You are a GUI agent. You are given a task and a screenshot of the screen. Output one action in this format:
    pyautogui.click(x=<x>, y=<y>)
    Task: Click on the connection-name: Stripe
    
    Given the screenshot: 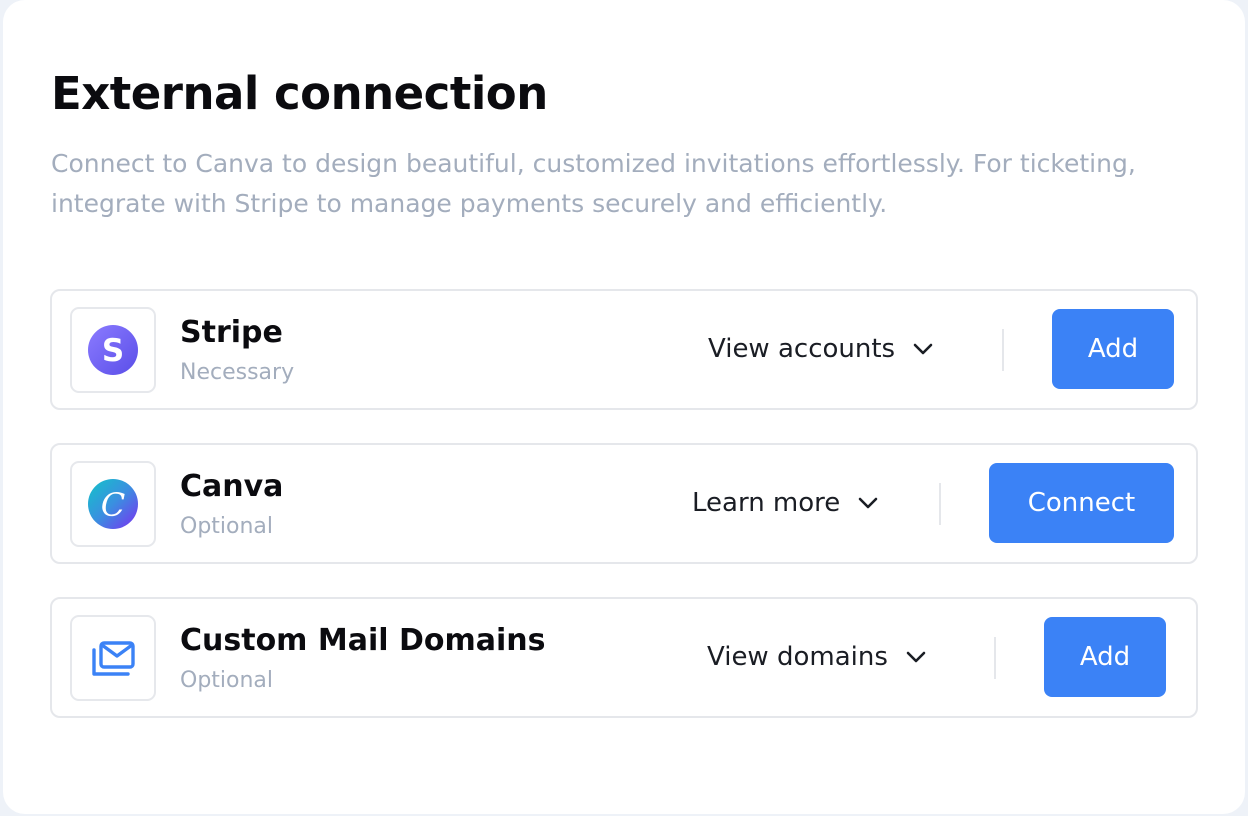 What is the action you would take?
    pyautogui.click(x=231, y=332)
    